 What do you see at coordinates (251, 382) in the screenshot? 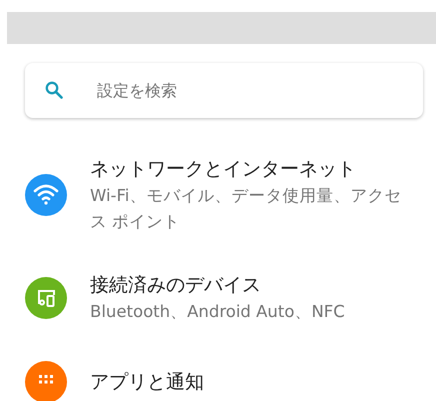
I see `item-title: アプリと通知` at bounding box center [251, 382].